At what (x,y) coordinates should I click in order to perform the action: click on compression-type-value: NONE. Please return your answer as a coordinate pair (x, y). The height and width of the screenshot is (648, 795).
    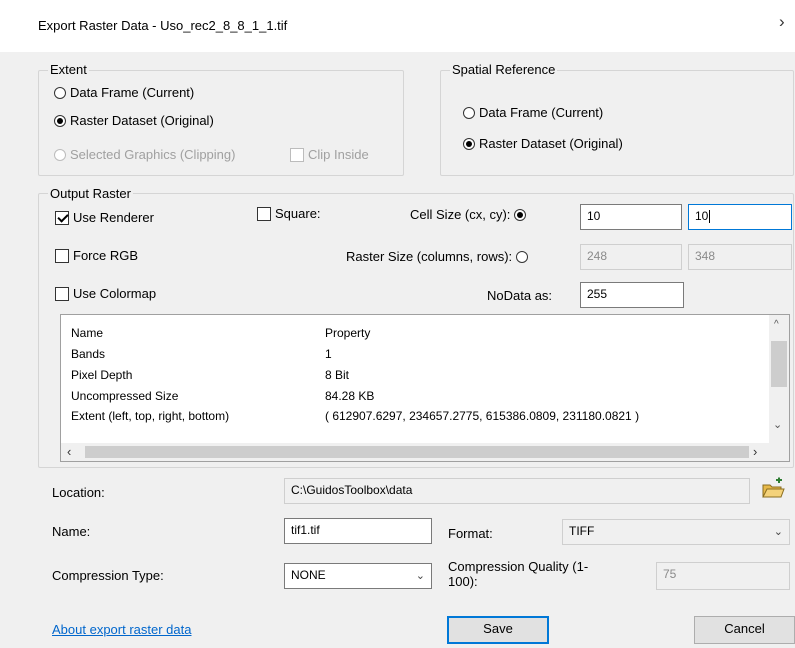
    Looking at the image, I should click on (308, 575).